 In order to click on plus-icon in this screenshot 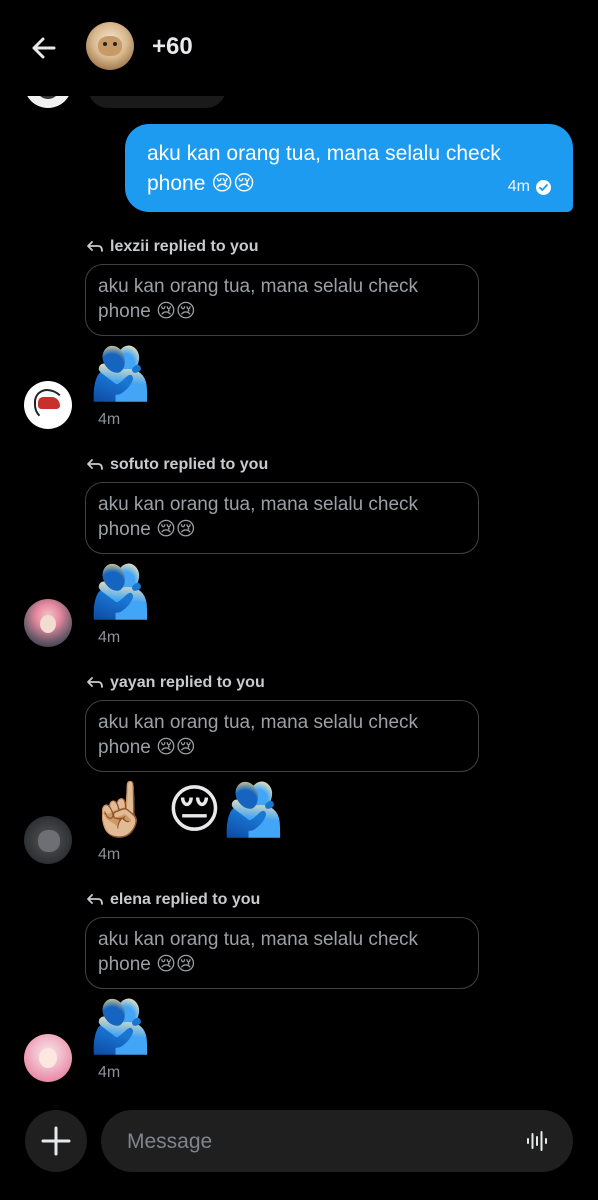, I will do `click(56, 1141)`.